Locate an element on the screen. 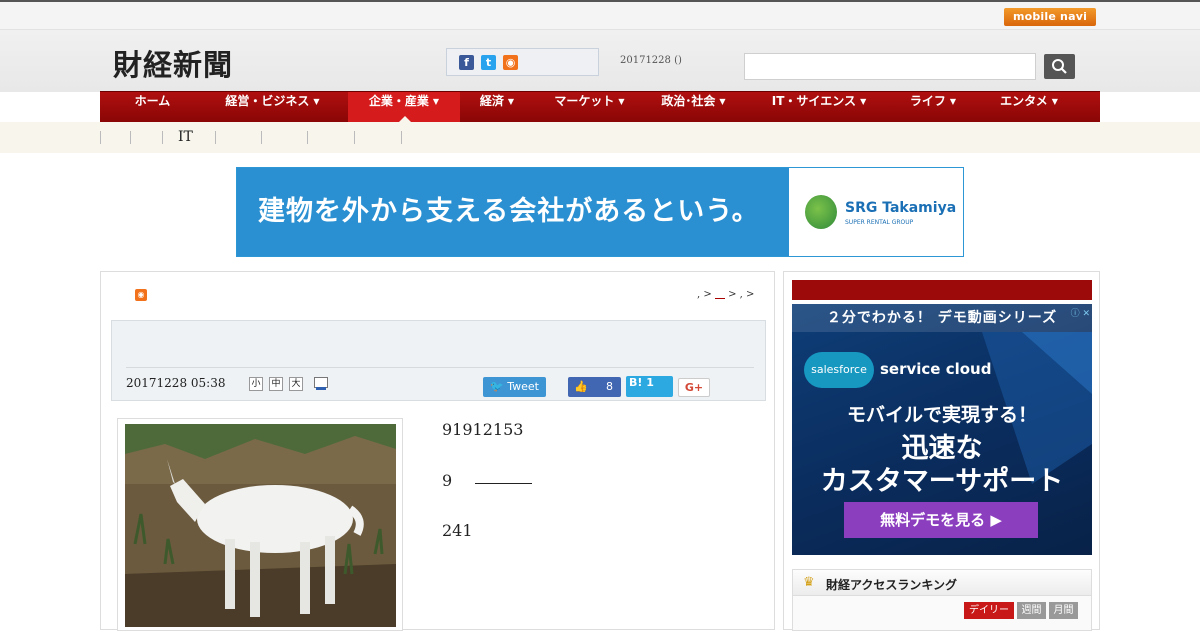  nav-item-label: 企業・産業 is located at coordinates (398, 101).